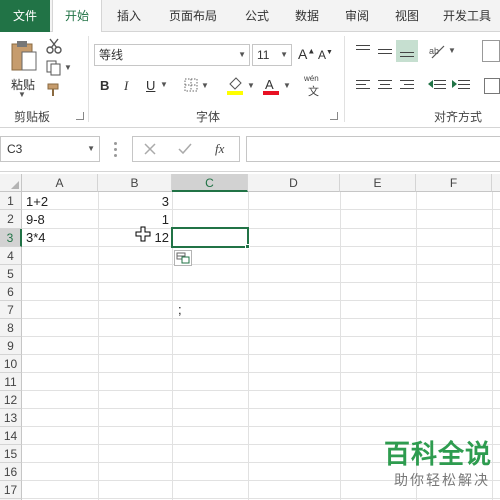 This screenshot has width=500, height=500. What do you see at coordinates (150, 85) in the screenshot?
I see `underline-button: U` at bounding box center [150, 85].